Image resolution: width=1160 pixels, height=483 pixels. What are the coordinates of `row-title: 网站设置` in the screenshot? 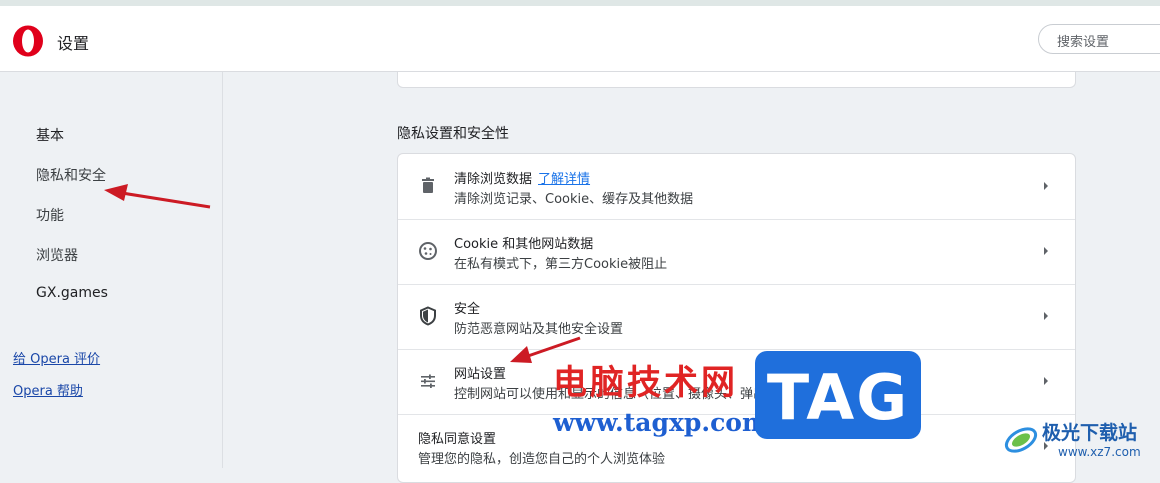 It's located at (480, 374).